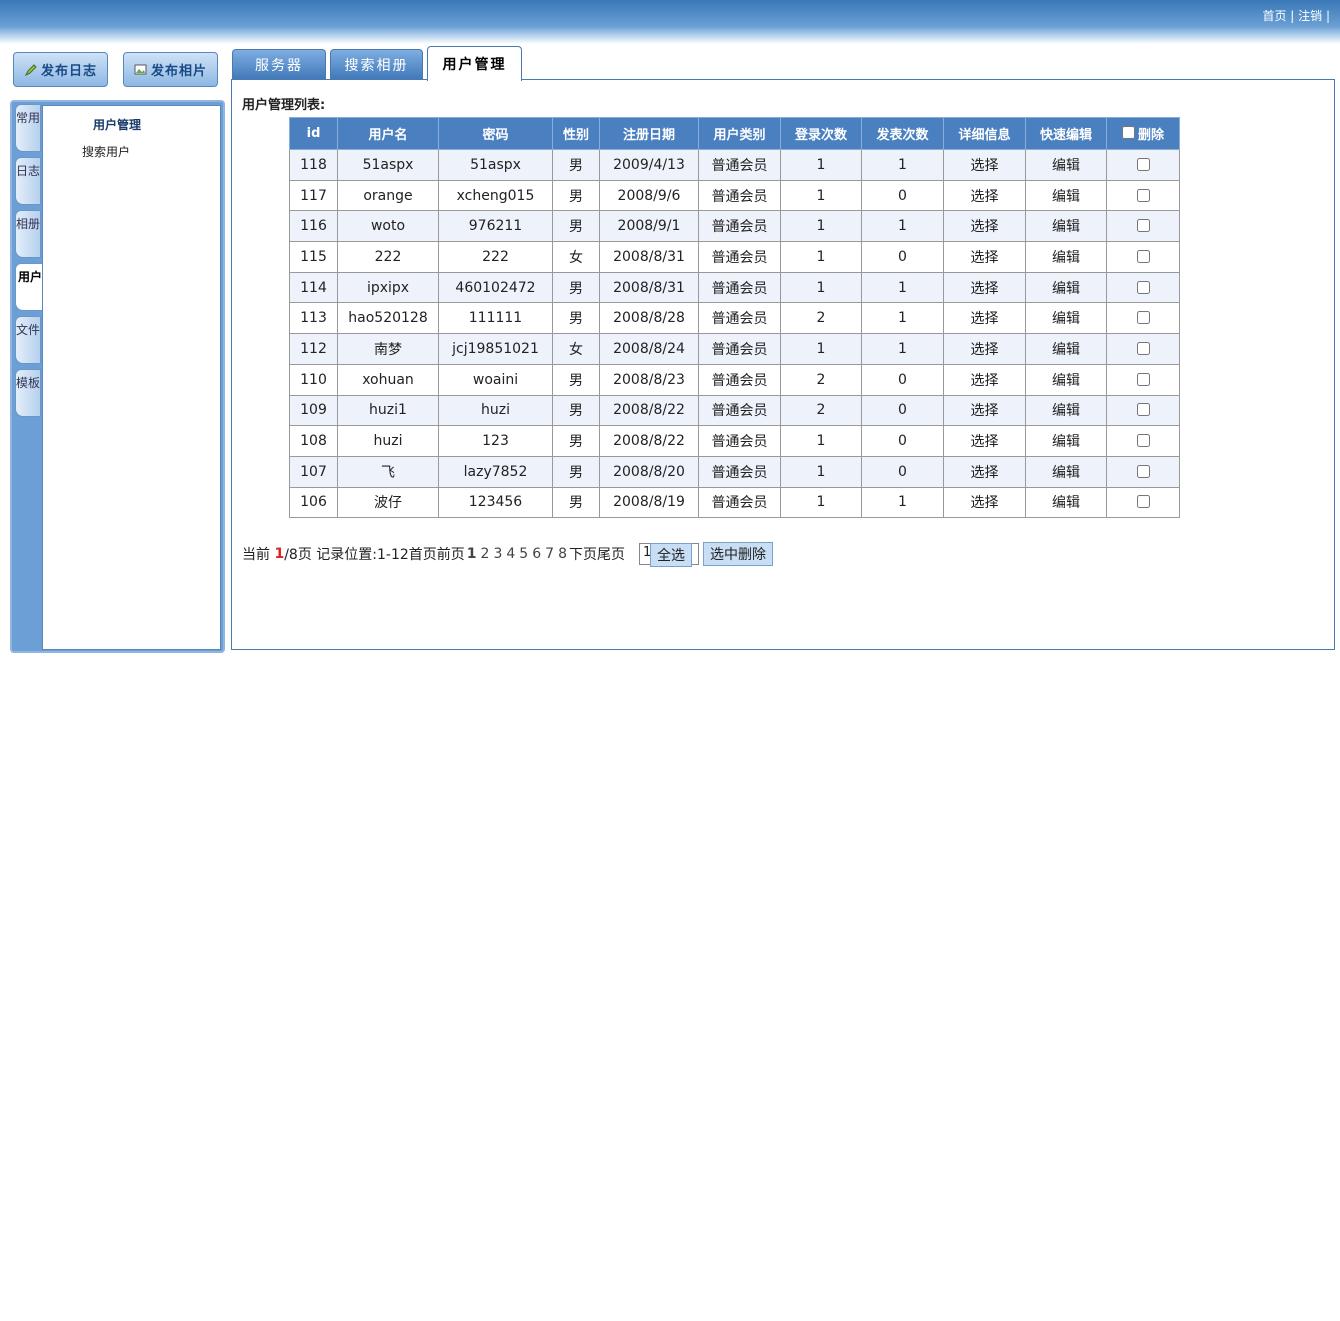  What do you see at coordinates (388, 349) in the screenshot?
I see `table-cell: 南梦` at bounding box center [388, 349].